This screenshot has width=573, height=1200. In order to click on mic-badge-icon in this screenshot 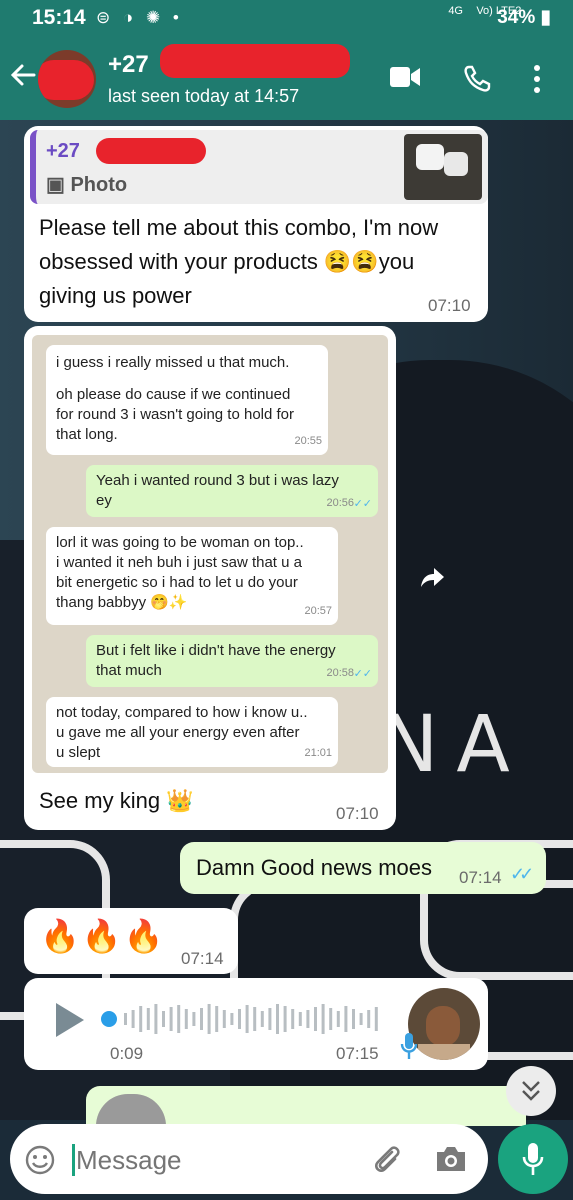, I will do `click(409, 1046)`.